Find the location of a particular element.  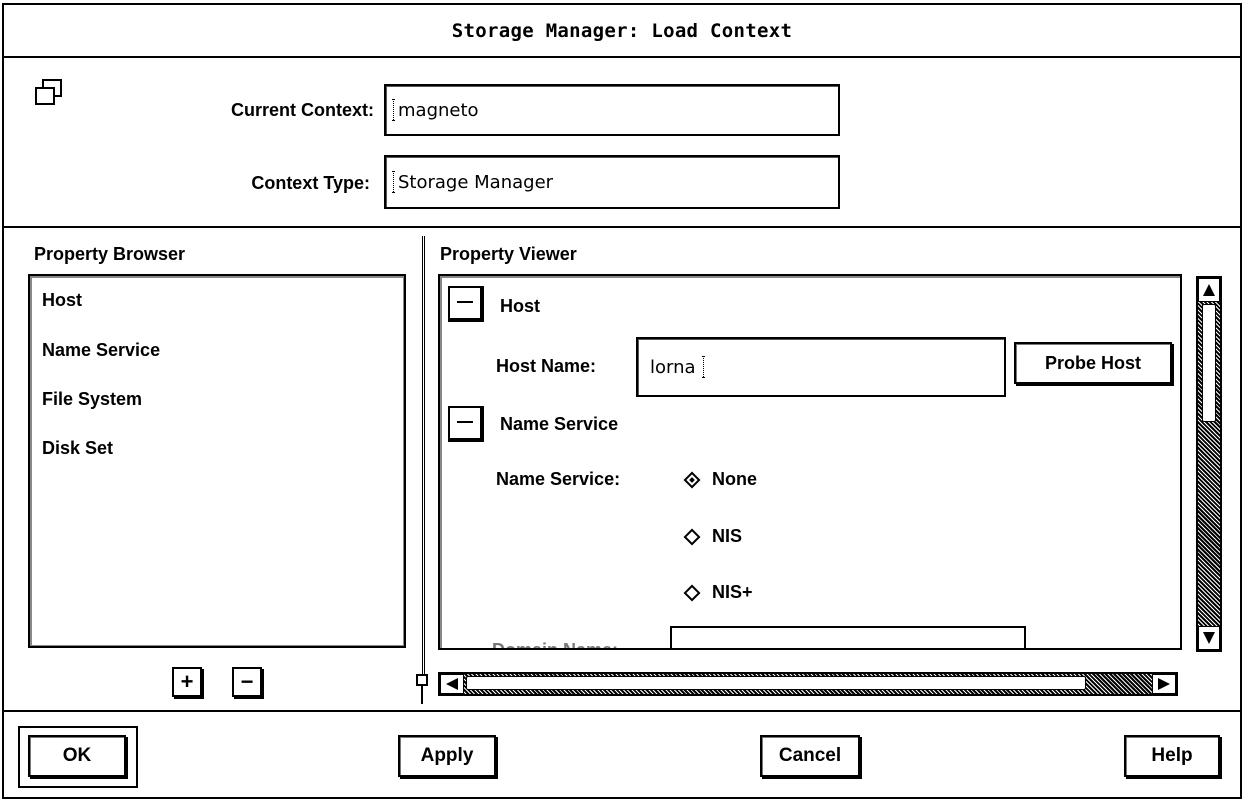

property-browser-title: Property Browser is located at coordinates (110, 254).